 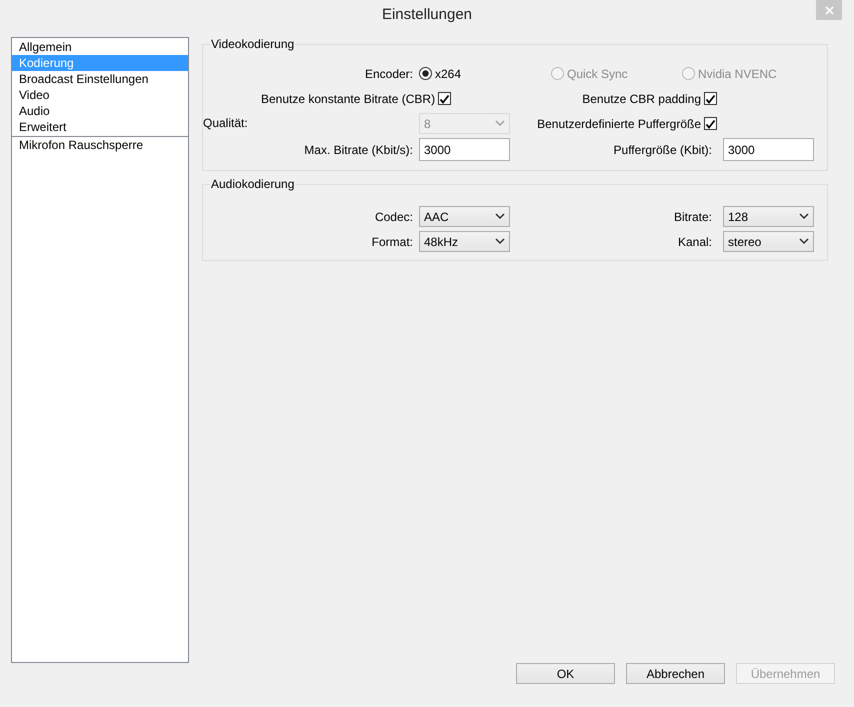 What do you see at coordinates (392, 241) in the screenshot?
I see `field-label: Format:` at bounding box center [392, 241].